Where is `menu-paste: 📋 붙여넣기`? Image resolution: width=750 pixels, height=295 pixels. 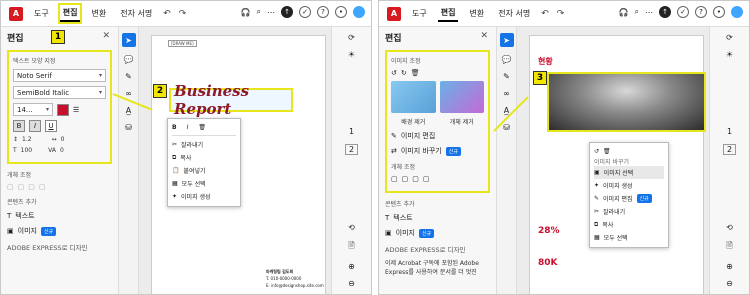
menu-paste: 📋 붙여넣기 is located at coordinates (204, 170).